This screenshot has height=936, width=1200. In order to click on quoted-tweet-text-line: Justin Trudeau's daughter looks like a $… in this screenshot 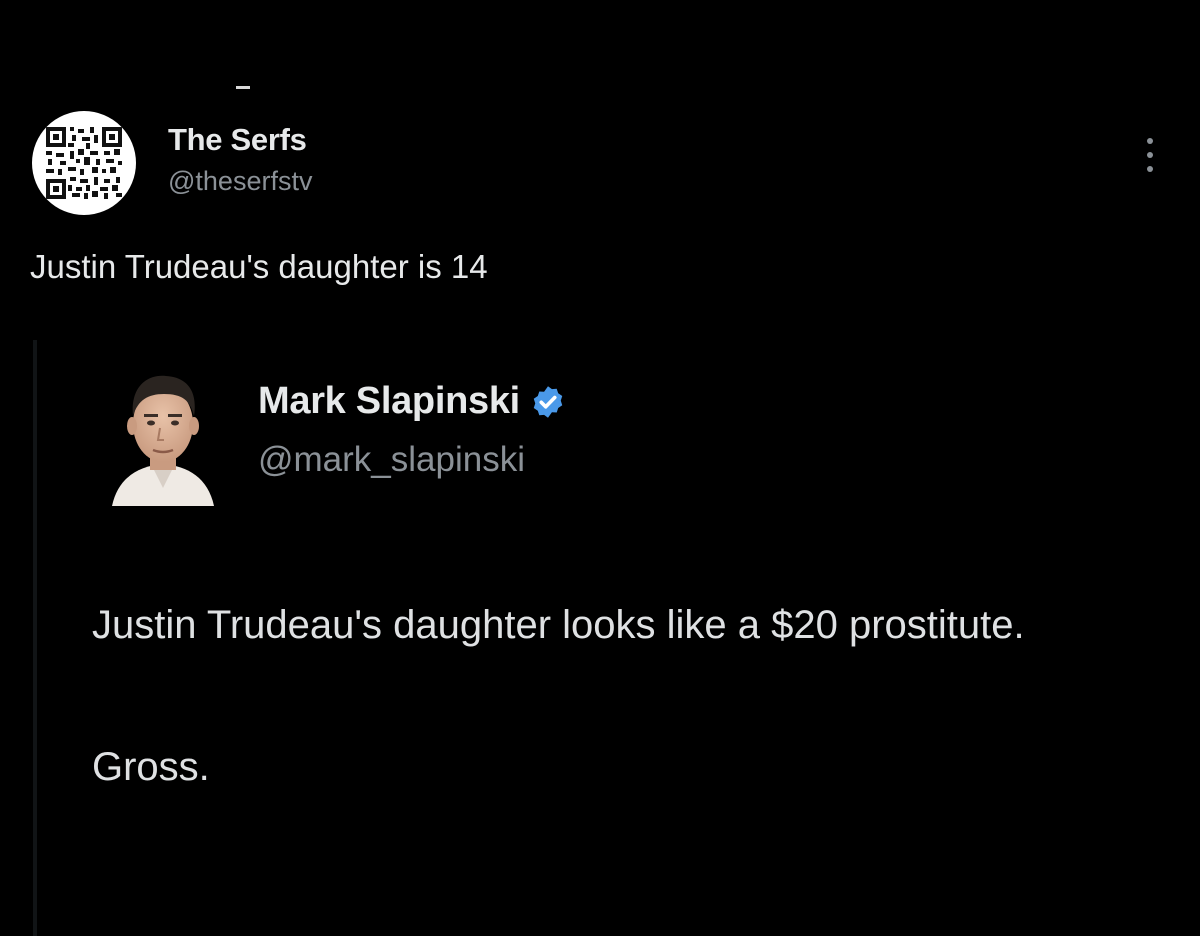, I will do `click(558, 625)`.